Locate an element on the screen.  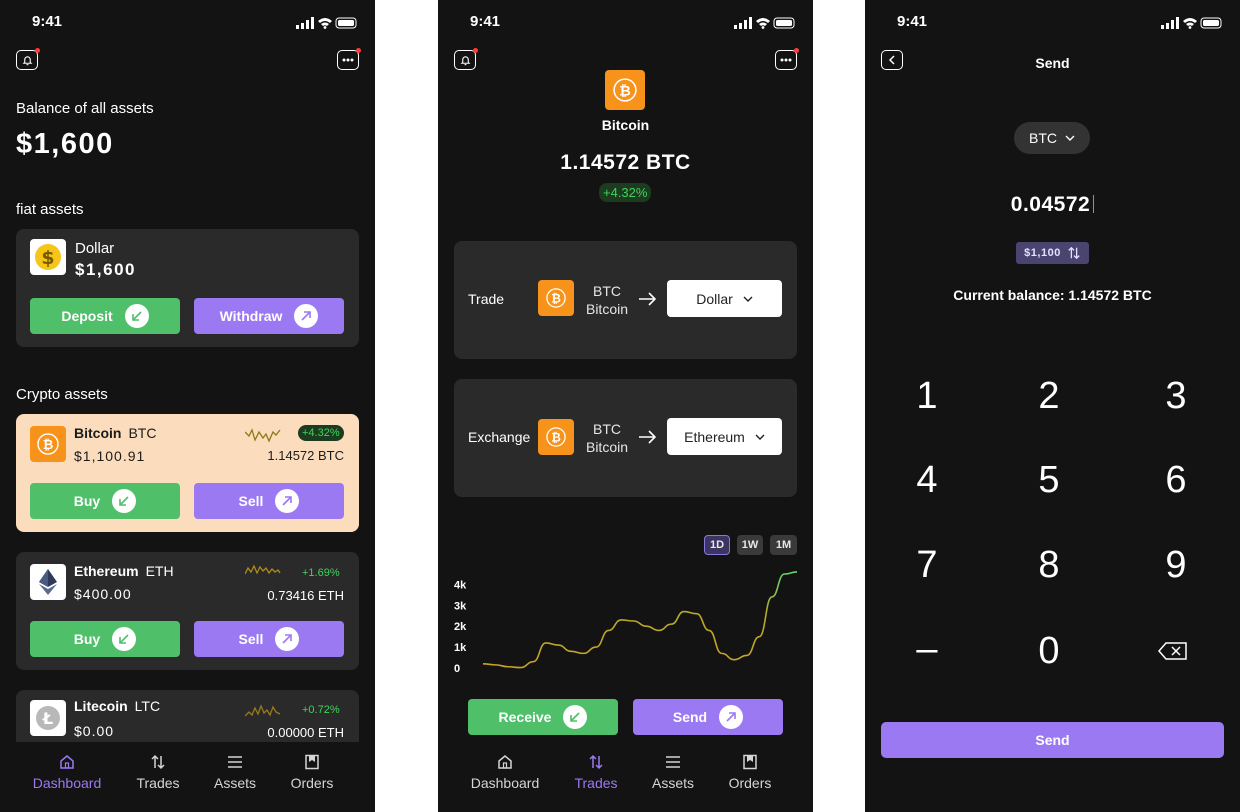
svg-text: Ł is located at coordinates (47, 718).